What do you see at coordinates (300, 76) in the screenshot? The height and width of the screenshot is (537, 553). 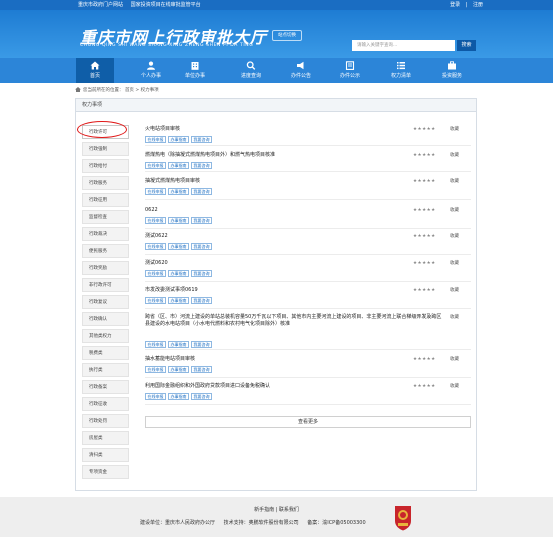 I see `nav-label: 办件公告` at bounding box center [300, 76].